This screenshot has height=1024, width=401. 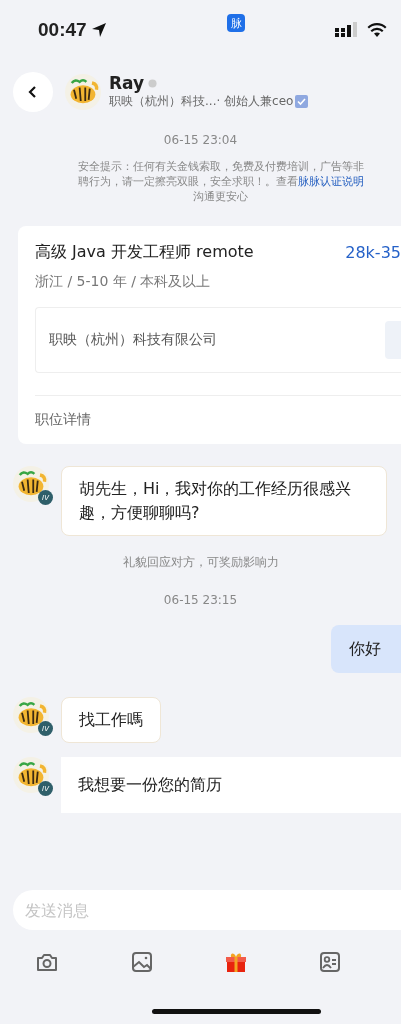 I want to click on salary: 28k-35, so click(x=373, y=252).